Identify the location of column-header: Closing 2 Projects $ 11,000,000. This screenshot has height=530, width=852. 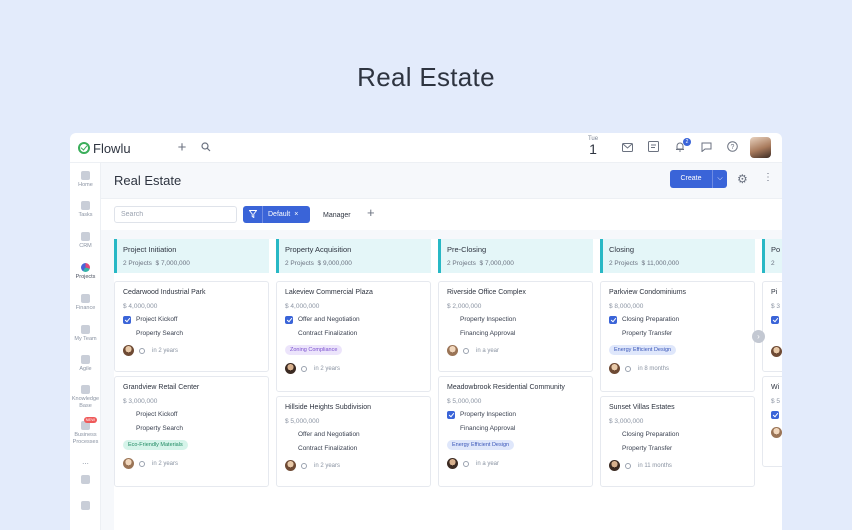
(677, 256).